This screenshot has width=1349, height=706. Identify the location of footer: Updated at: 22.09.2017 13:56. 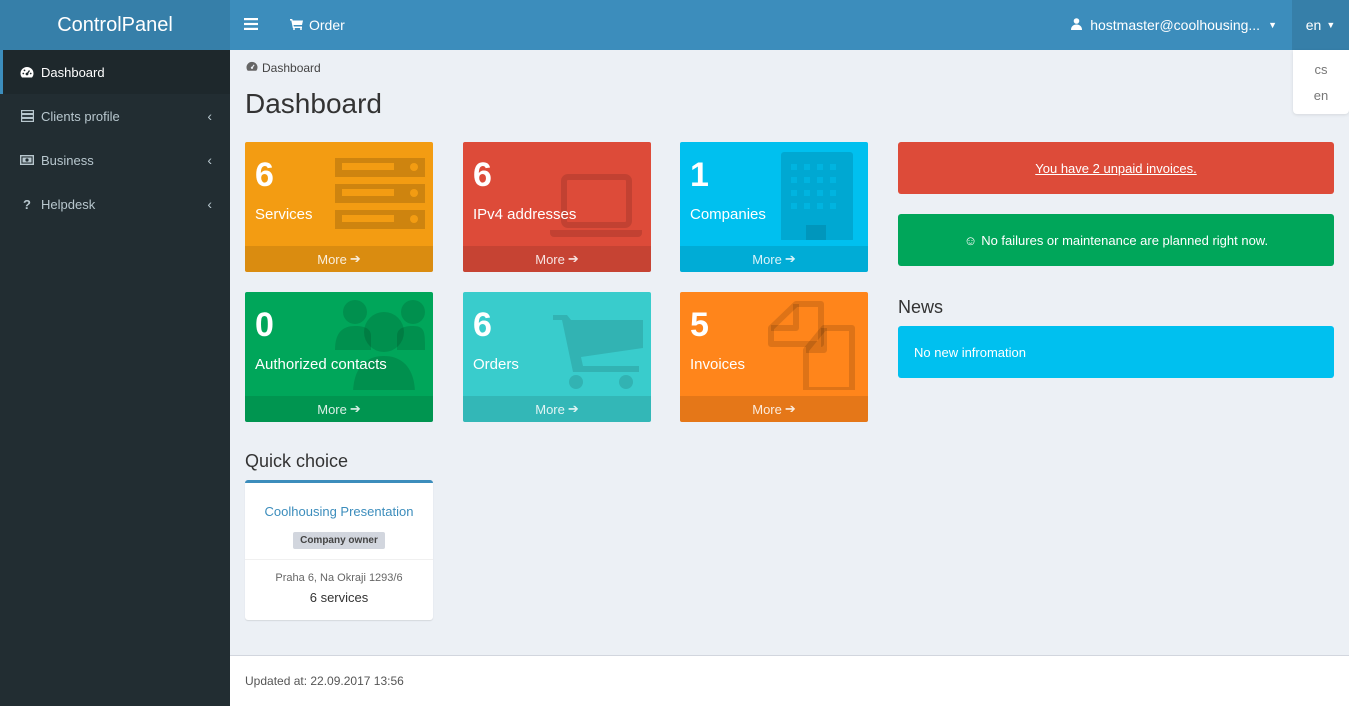
(789, 680).